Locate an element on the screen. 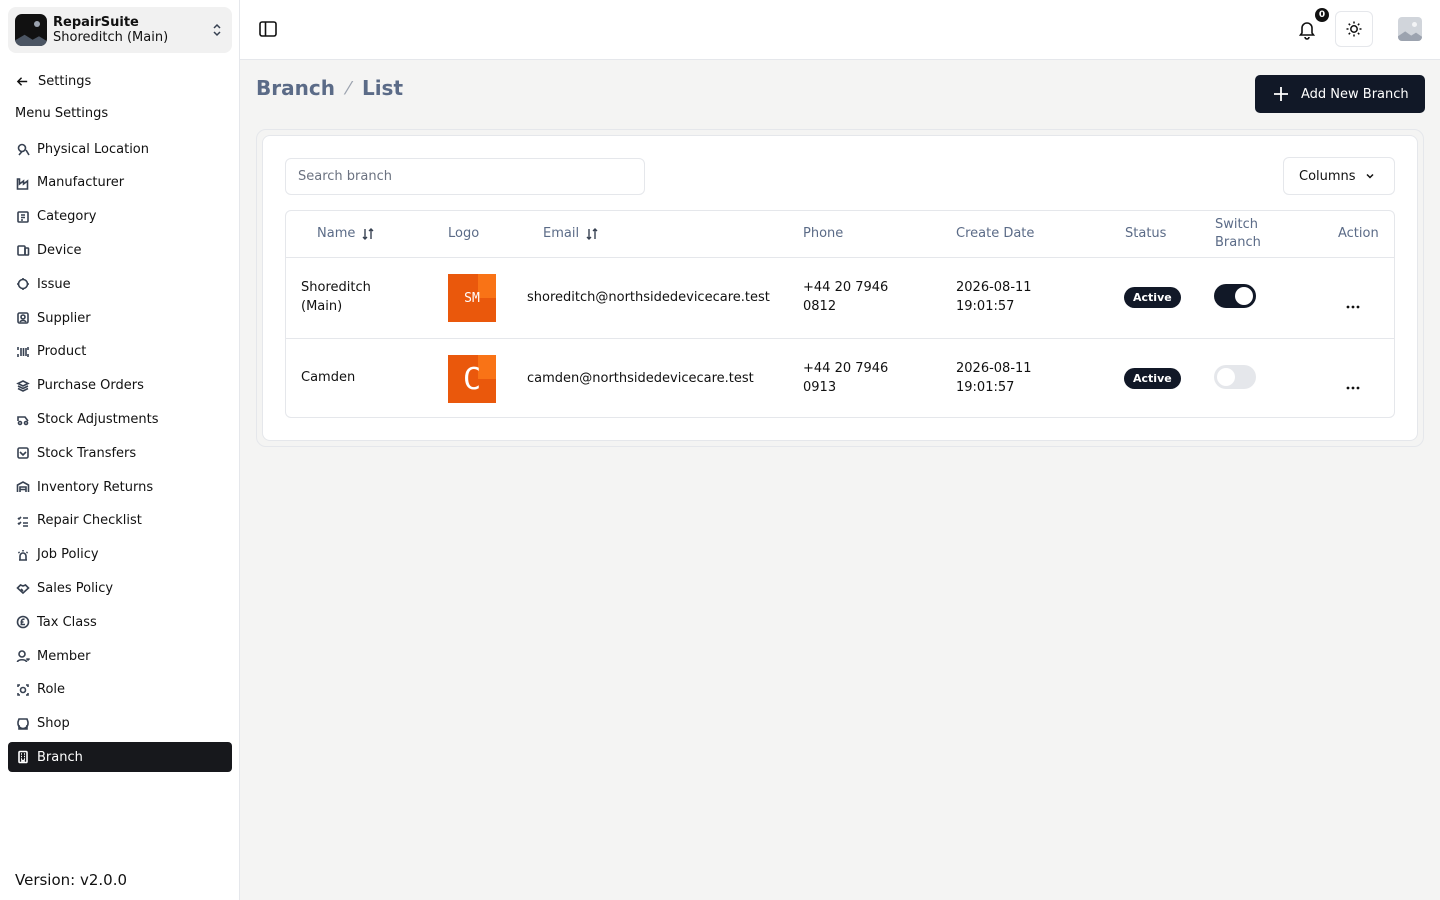 This screenshot has width=1440, height=900. sidebar-item-label: Category is located at coordinates (67, 217).